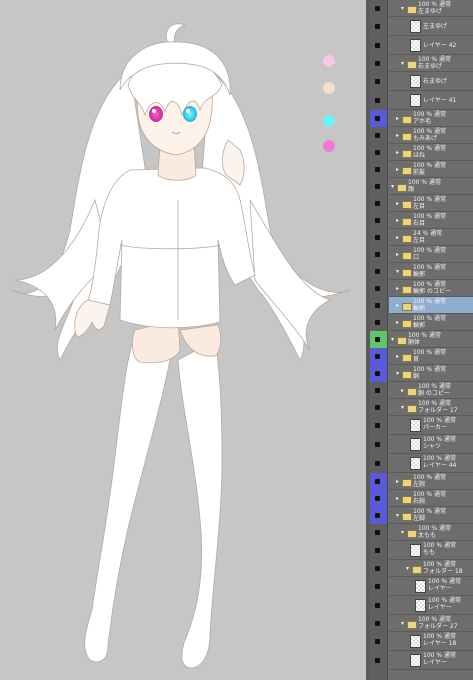 This screenshot has height=680, width=473. I want to click on layer-entry: ▸ 24 % 通常 左目, so click(431, 237).